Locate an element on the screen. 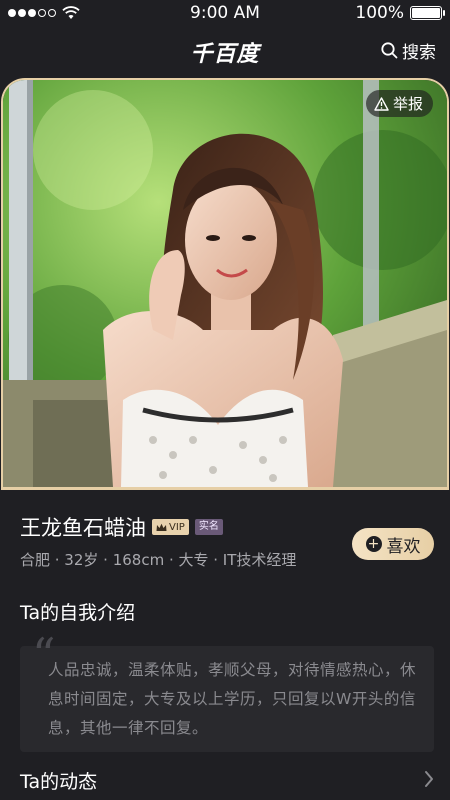 The height and width of the screenshot is (800, 450). verified-badge: 实名 is located at coordinates (208, 527).